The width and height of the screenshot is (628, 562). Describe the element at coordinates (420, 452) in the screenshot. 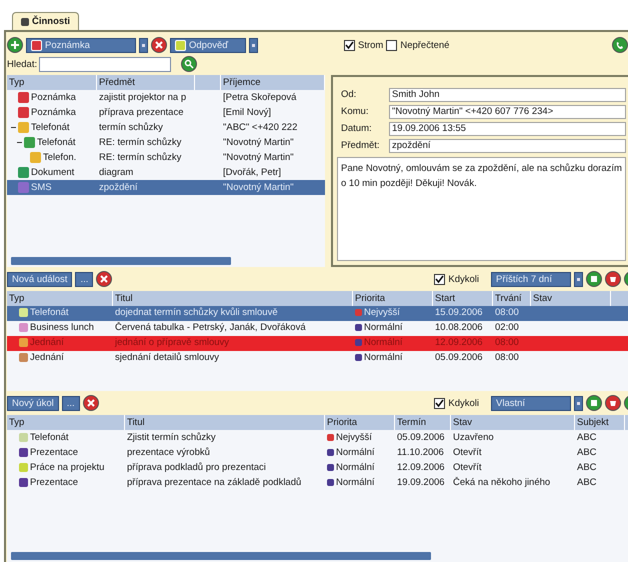

I see `table-cell-text: 11.10.2006` at that location.